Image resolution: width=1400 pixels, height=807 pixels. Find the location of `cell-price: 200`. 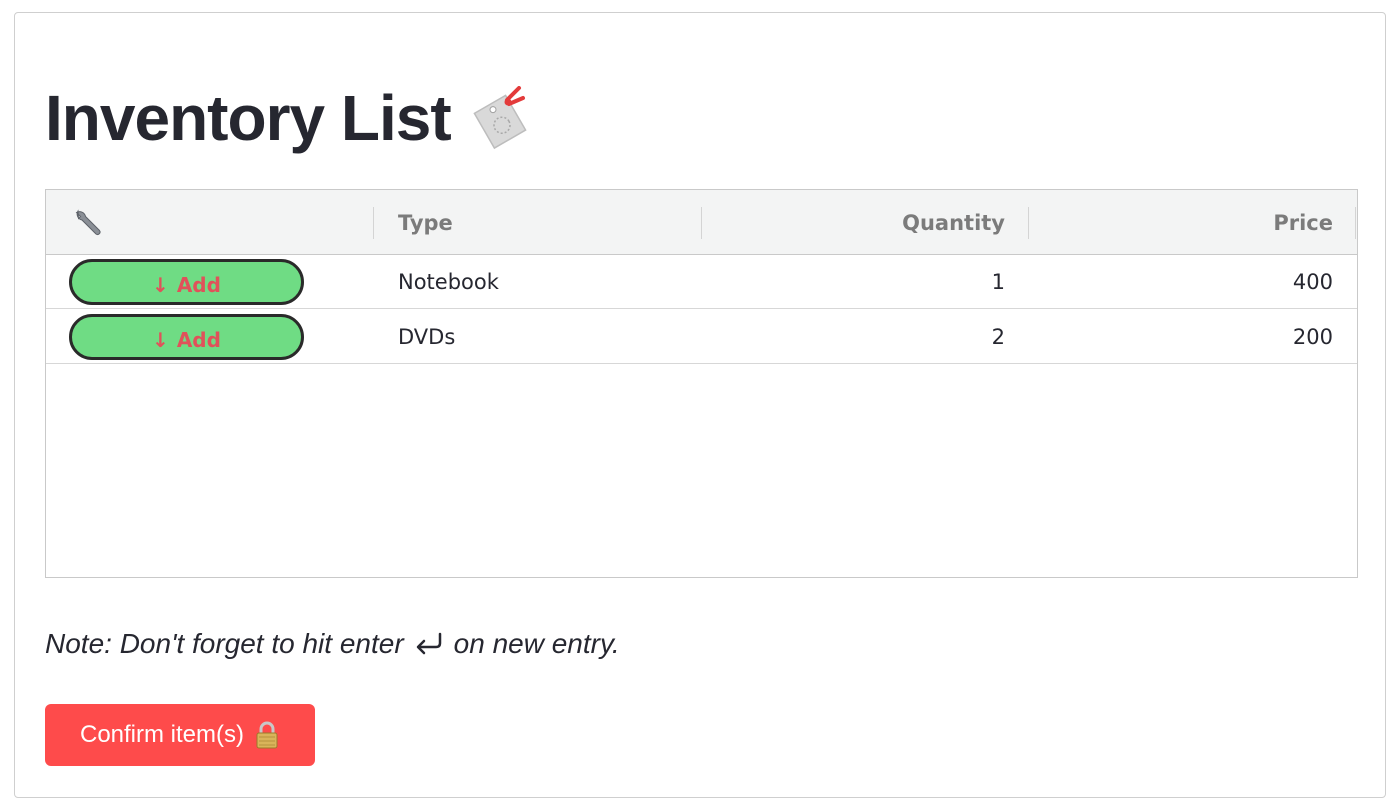

cell-price: 200 is located at coordinates (1184, 337).